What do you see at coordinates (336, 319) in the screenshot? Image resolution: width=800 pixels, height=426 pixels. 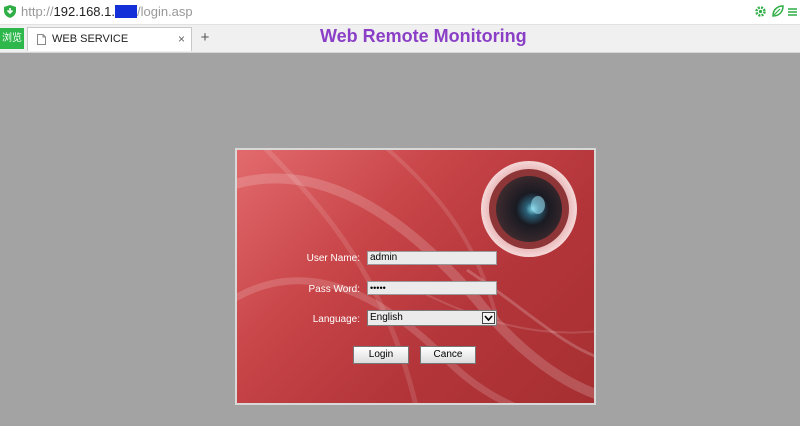 I see `language-label: Language:` at bounding box center [336, 319].